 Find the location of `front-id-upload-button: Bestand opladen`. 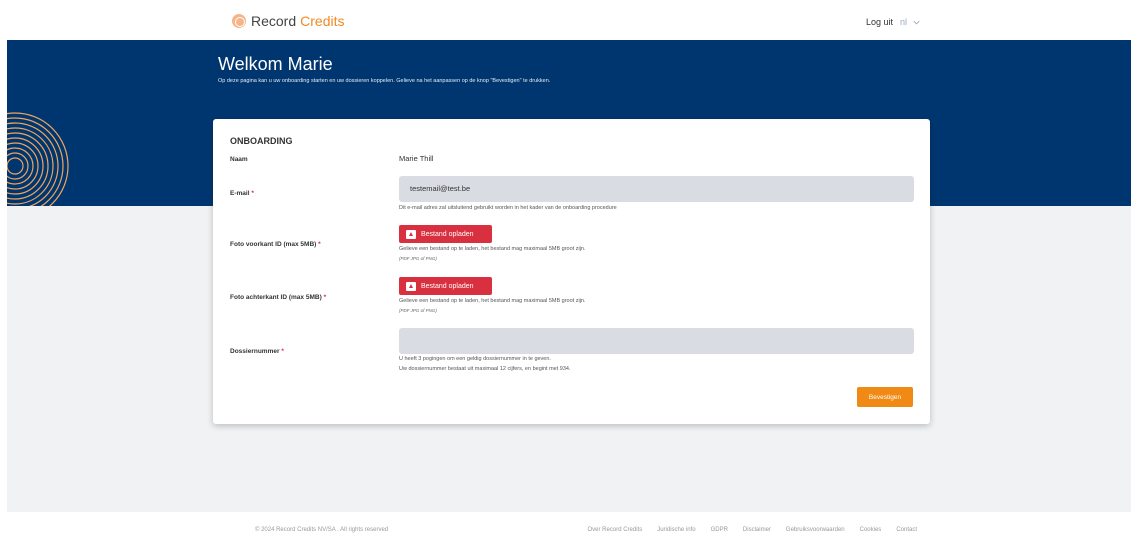

front-id-upload-button: Bestand opladen is located at coordinates (445, 234).